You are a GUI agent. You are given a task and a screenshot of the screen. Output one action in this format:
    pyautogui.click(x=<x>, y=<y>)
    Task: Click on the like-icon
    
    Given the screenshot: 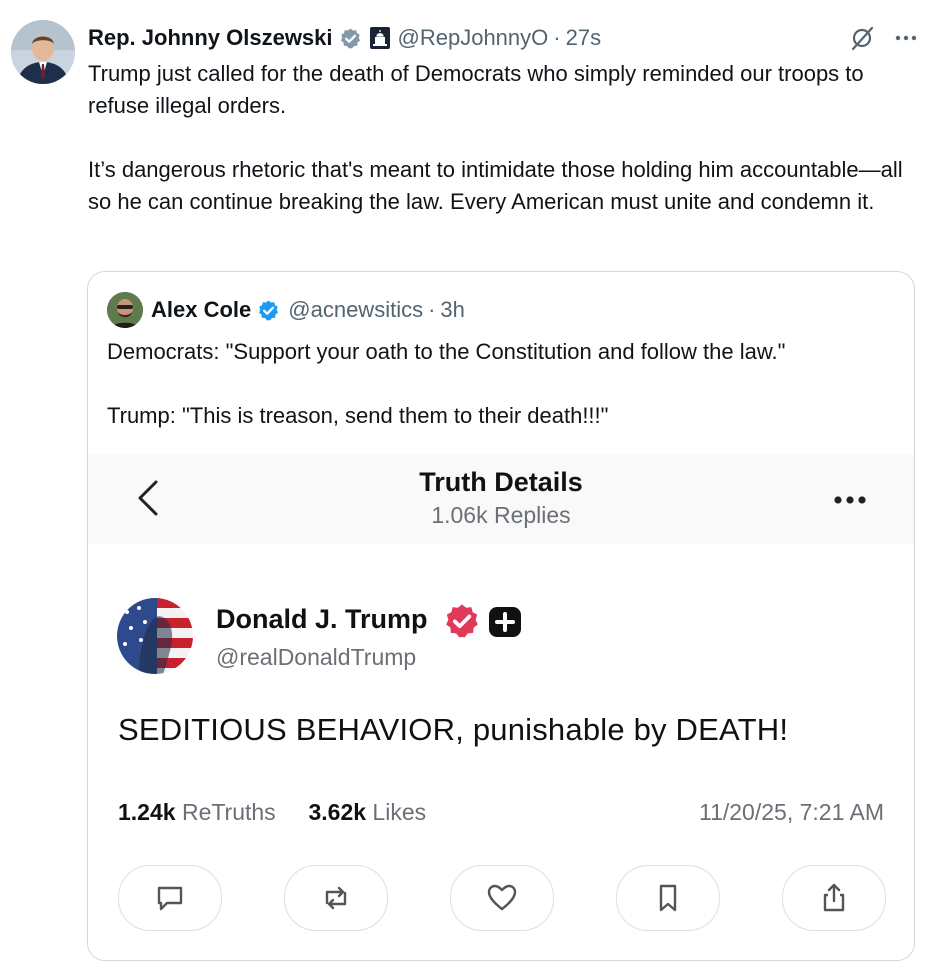 What is the action you would take?
    pyautogui.click(x=502, y=898)
    